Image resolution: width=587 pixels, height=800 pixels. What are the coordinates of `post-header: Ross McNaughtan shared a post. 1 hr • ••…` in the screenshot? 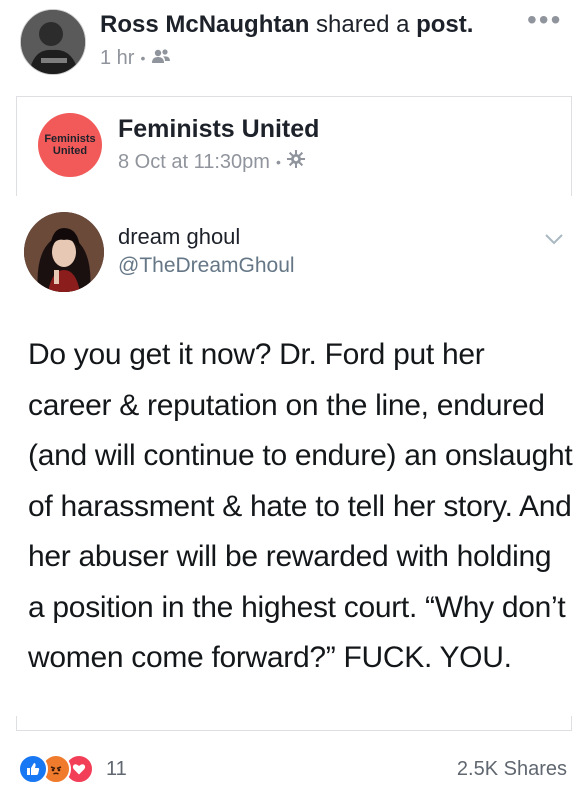 It's located at (293, 45).